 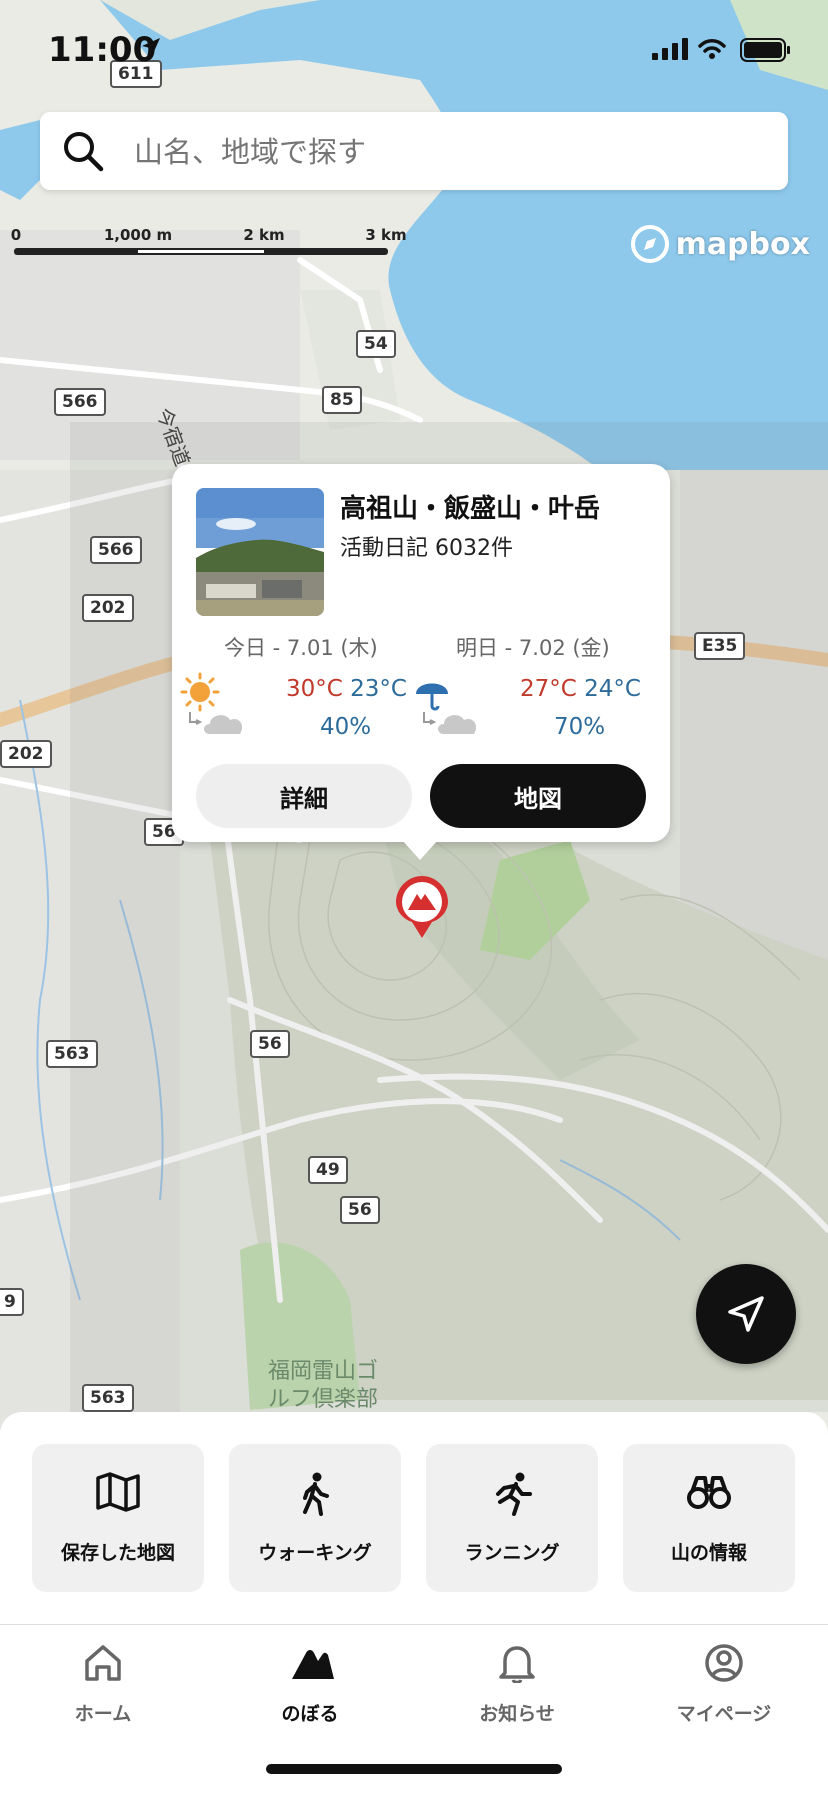 What do you see at coordinates (310, 1688) in the screenshot?
I see `tab-climb: のぼる` at bounding box center [310, 1688].